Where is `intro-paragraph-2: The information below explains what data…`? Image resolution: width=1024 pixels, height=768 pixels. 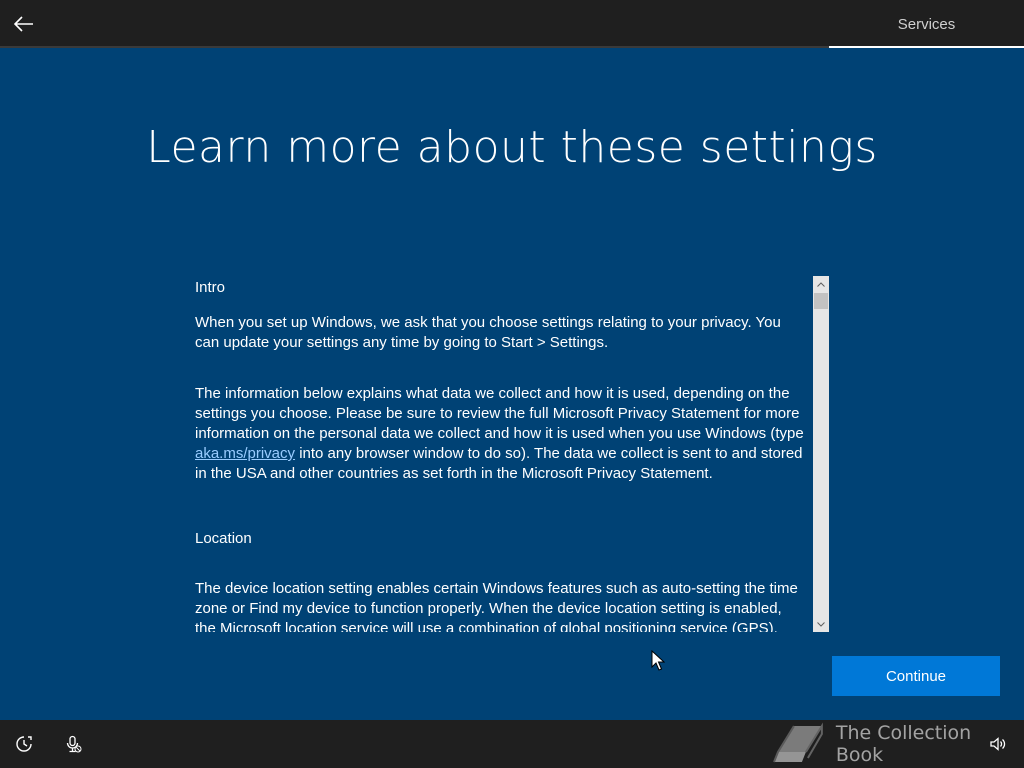
intro-paragraph-2: The information below explains what data… is located at coordinates (500, 434).